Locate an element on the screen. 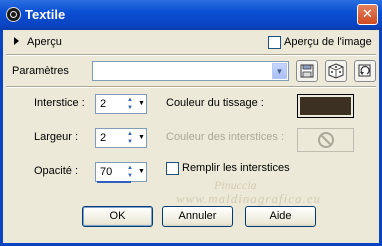 Image resolution: width=382 pixels, height=246 pixels. ok-button: OK is located at coordinates (117, 216).